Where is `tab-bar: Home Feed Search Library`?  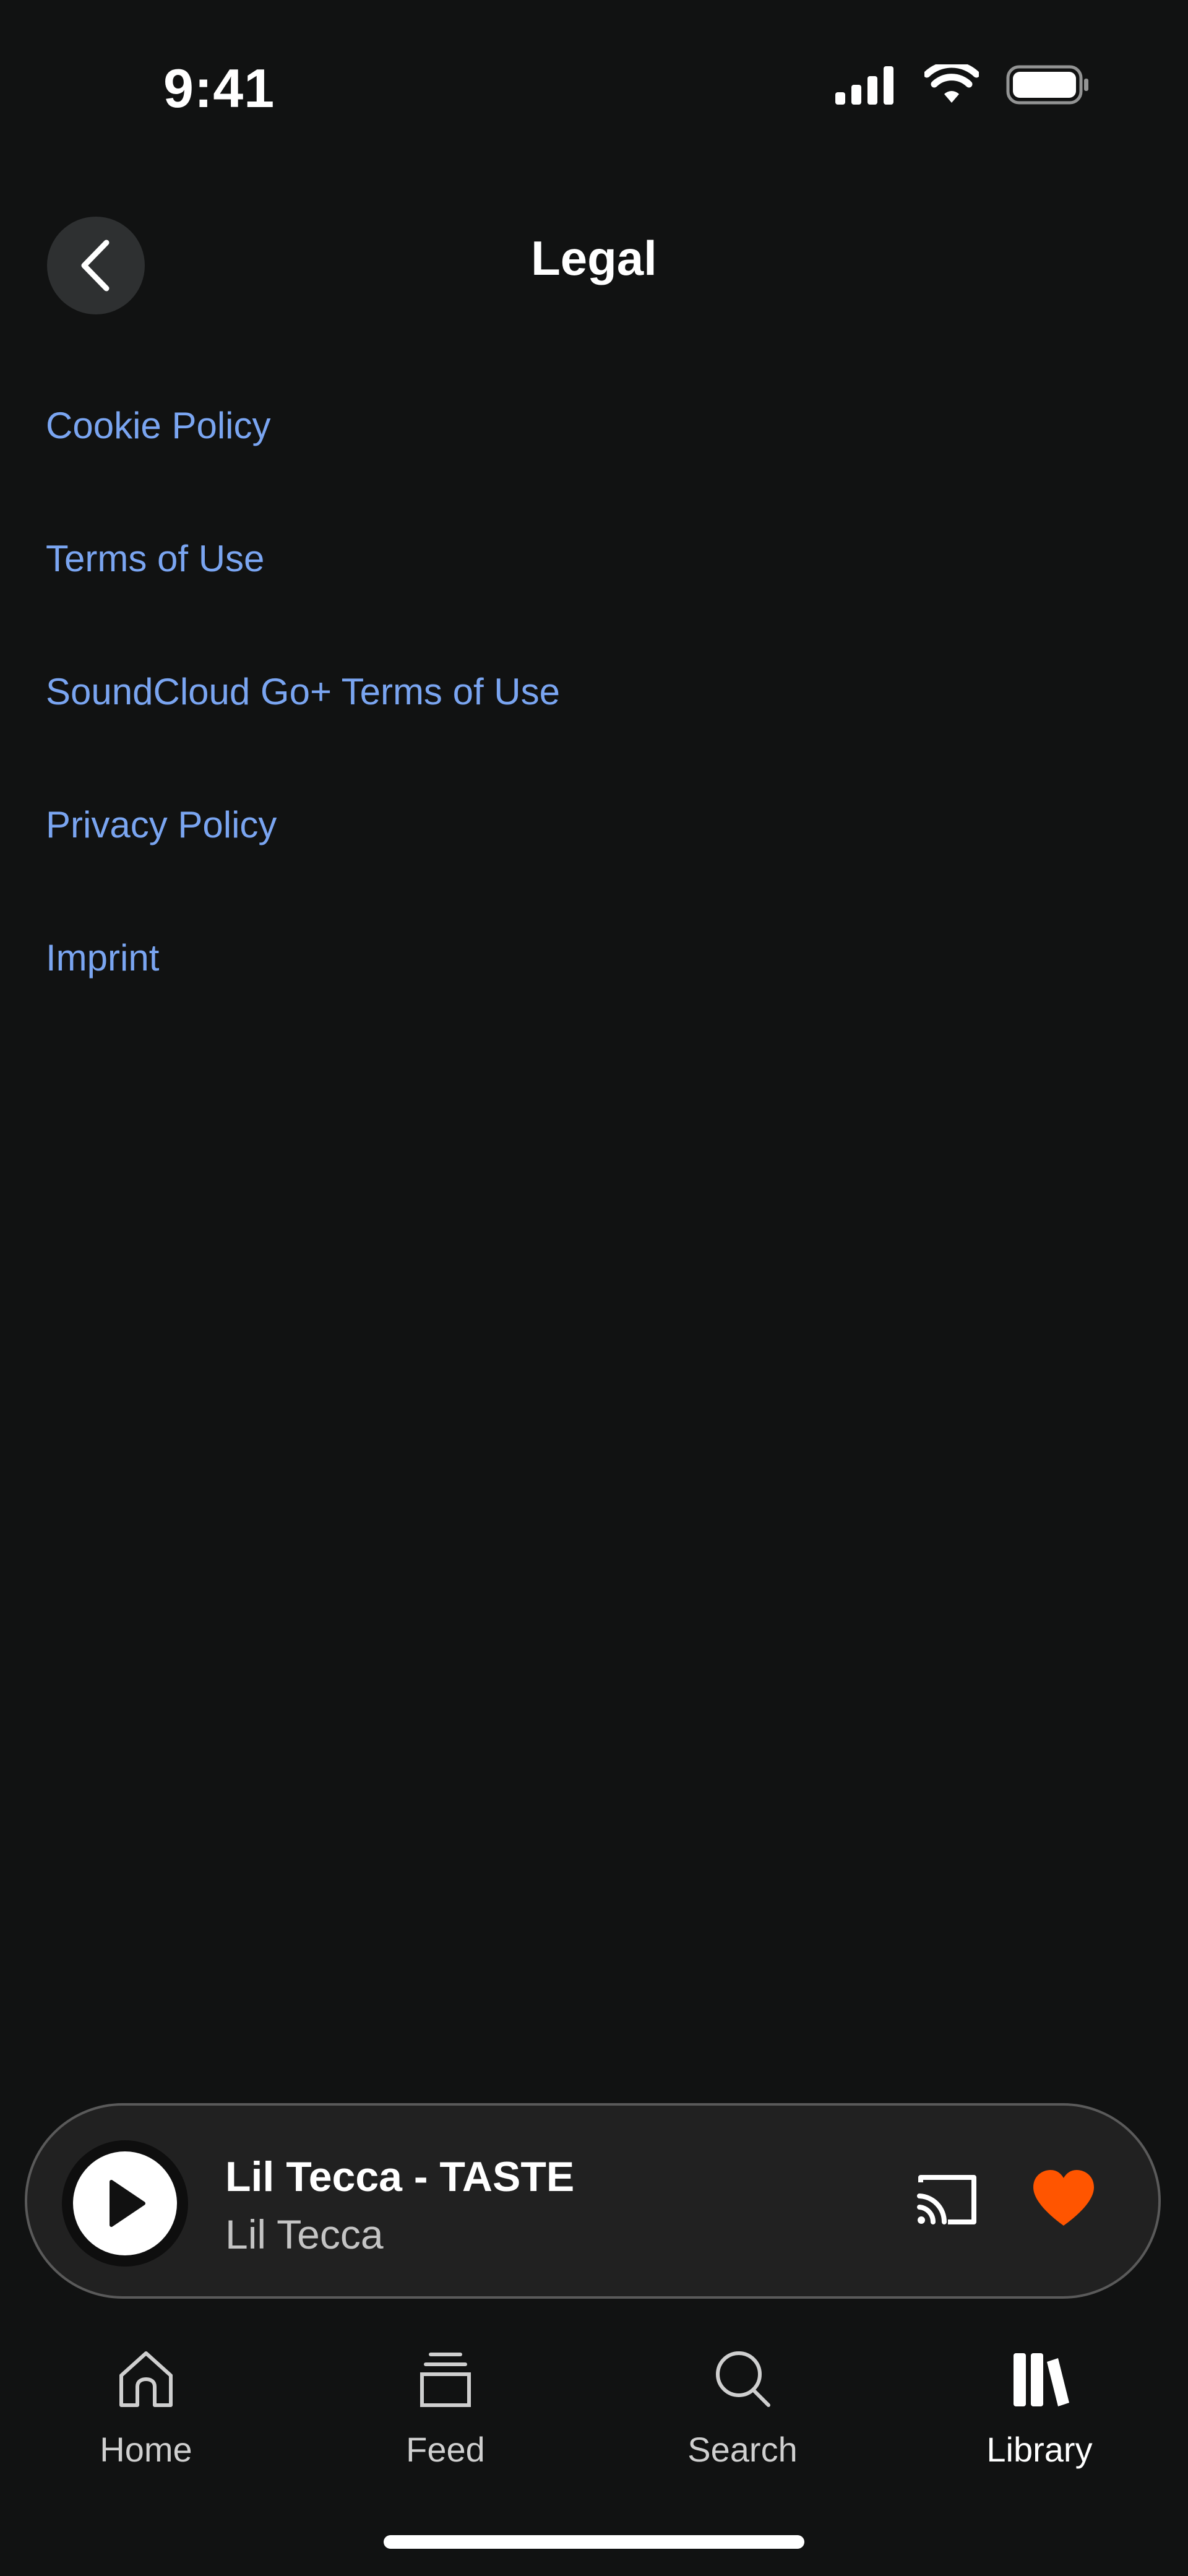
tab-bar: Home Feed Search Library is located at coordinates (594, 2420).